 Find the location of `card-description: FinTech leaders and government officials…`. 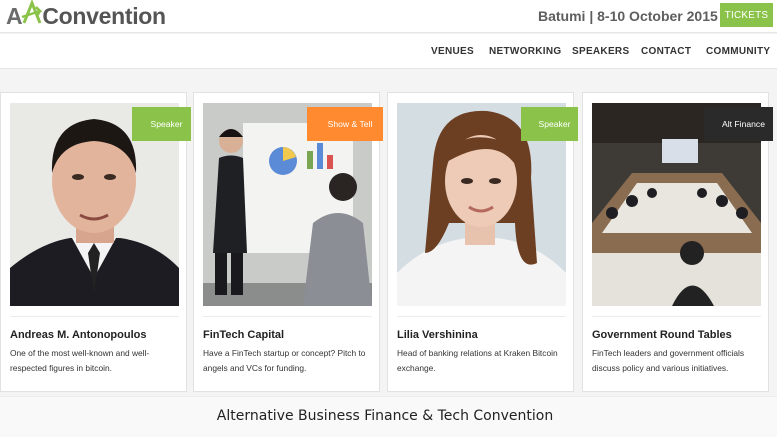

card-description: FinTech leaders and government officials… is located at coordinates (668, 360).